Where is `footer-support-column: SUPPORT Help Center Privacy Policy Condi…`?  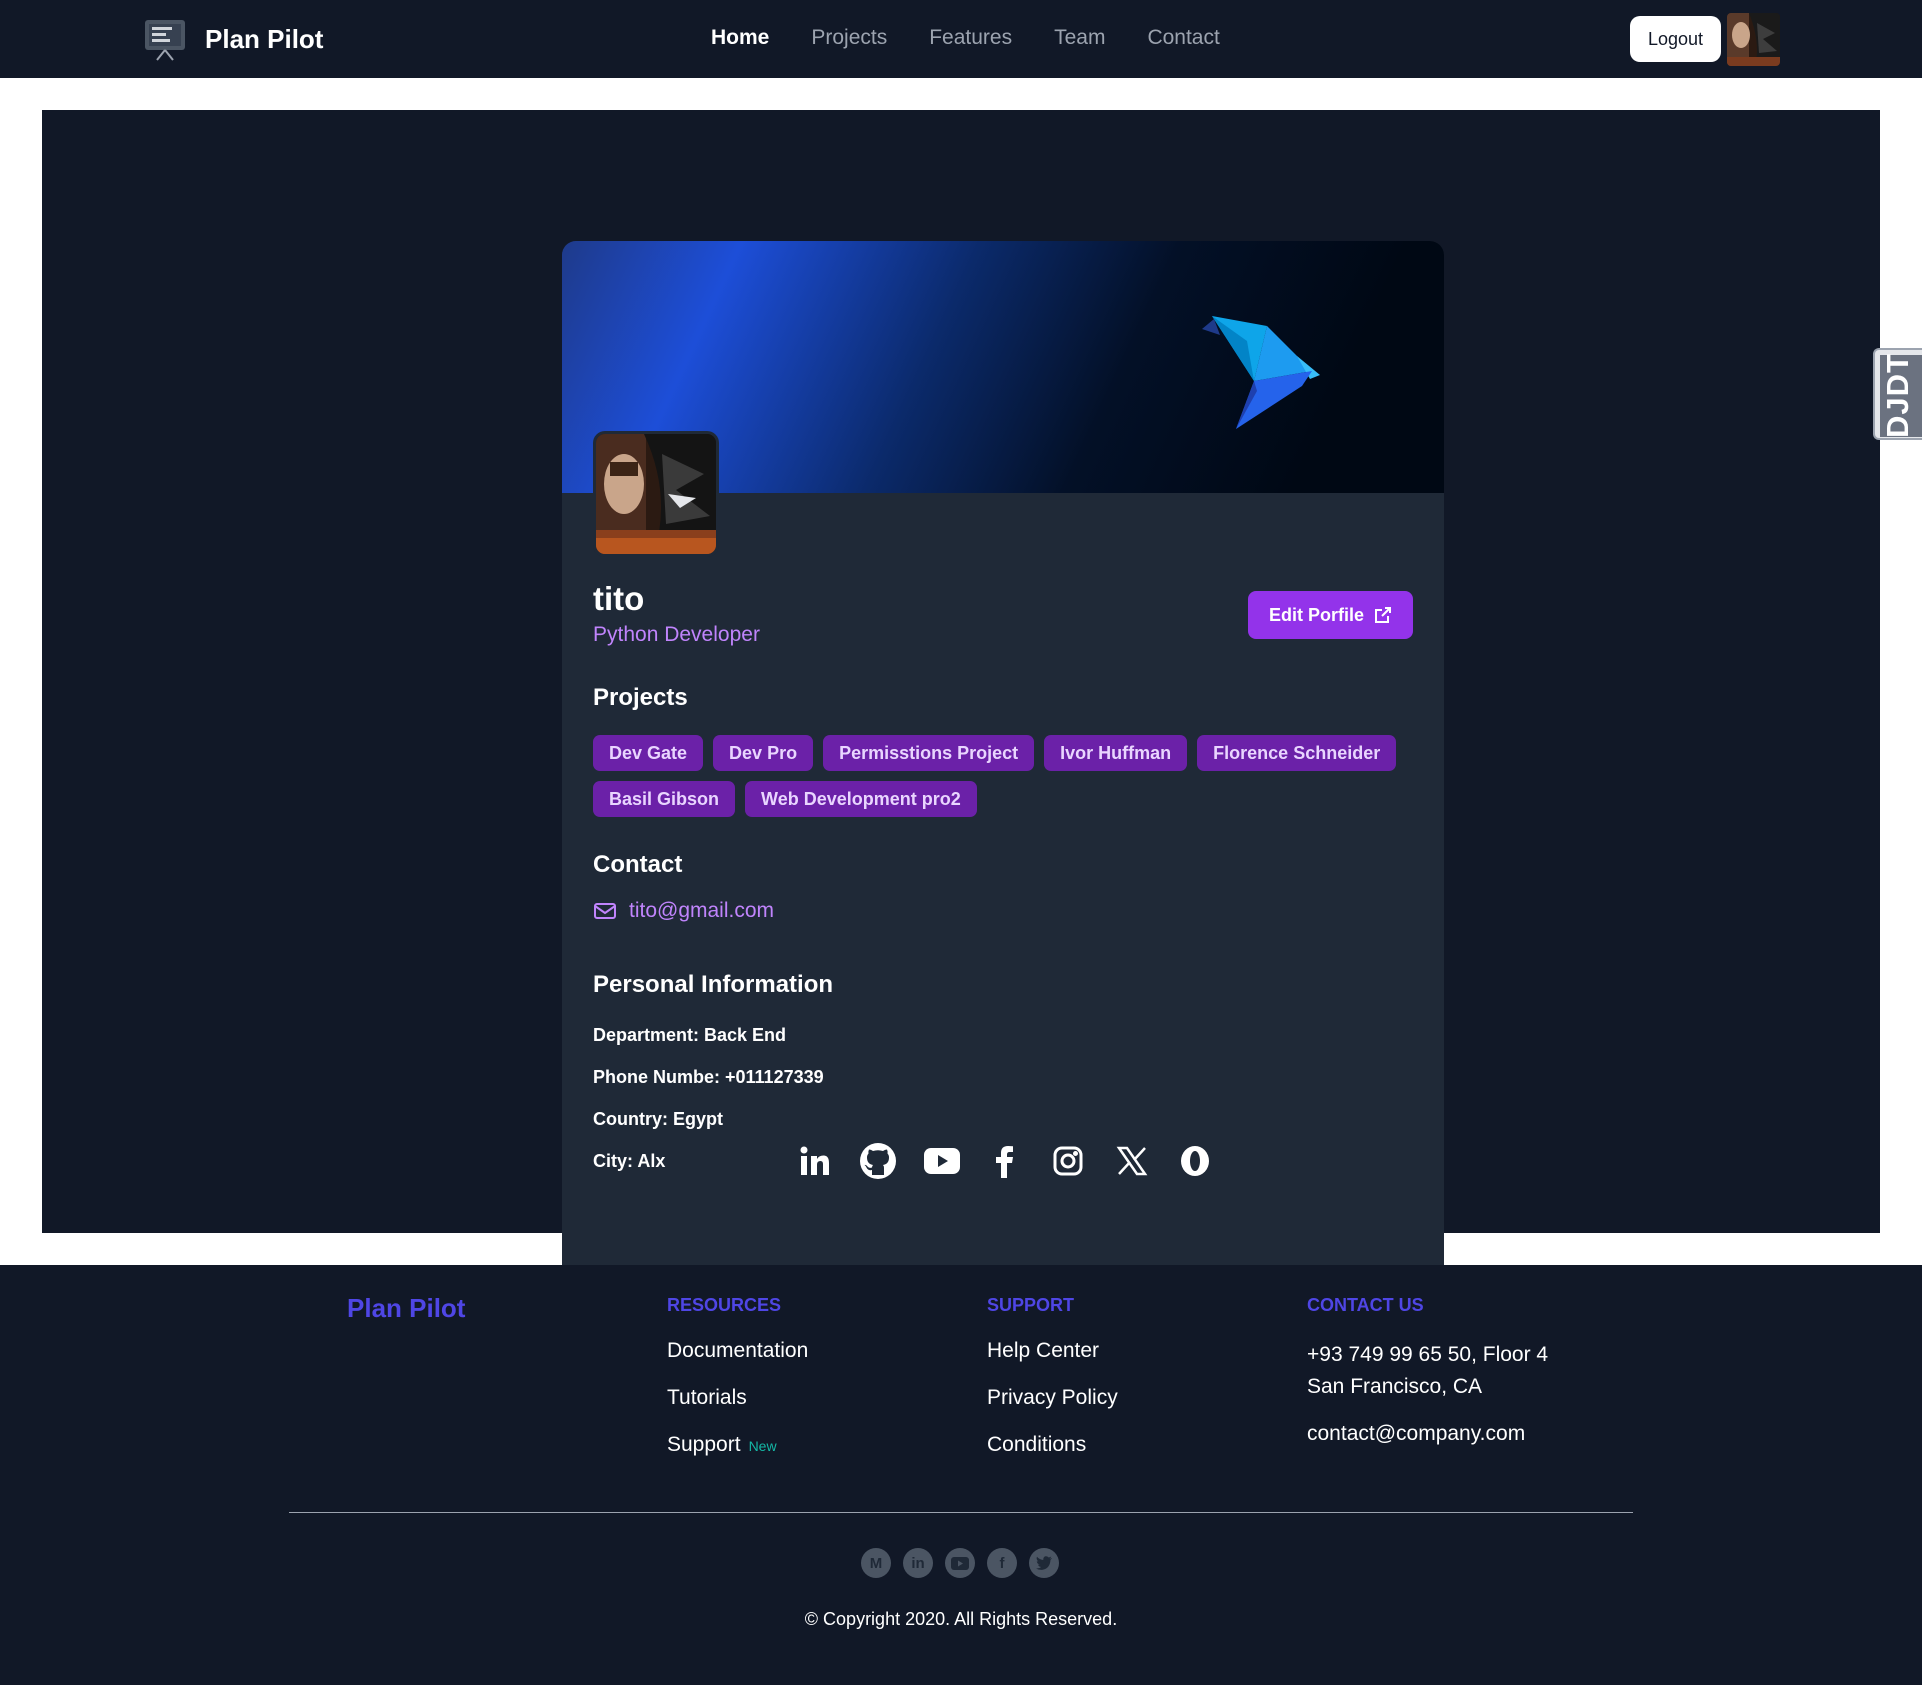
footer-support-column: SUPPORT Help Center Privacy Policy Condi… is located at coordinates (1052, 1387).